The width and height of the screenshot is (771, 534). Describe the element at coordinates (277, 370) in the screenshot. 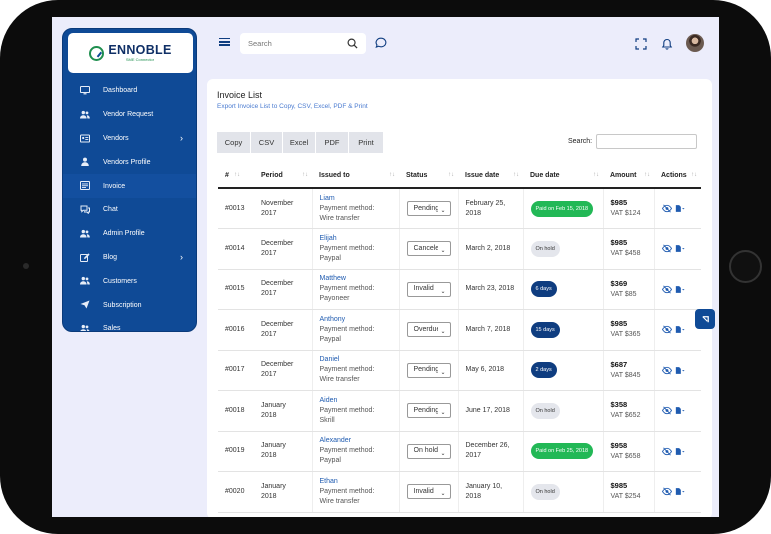

I see `period: December 2017` at that location.